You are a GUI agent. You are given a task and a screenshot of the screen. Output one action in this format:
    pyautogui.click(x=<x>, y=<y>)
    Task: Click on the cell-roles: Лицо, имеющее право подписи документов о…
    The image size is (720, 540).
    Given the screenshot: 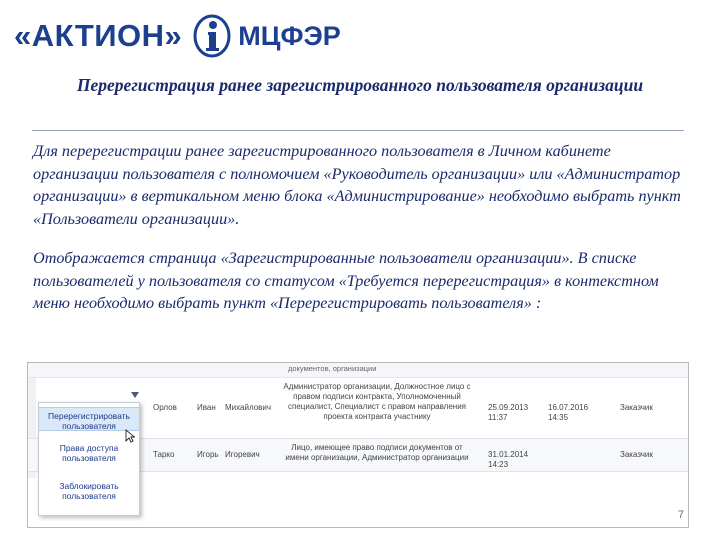 What is the action you would take?
    pyautogui.click(x=377, y=452)
    